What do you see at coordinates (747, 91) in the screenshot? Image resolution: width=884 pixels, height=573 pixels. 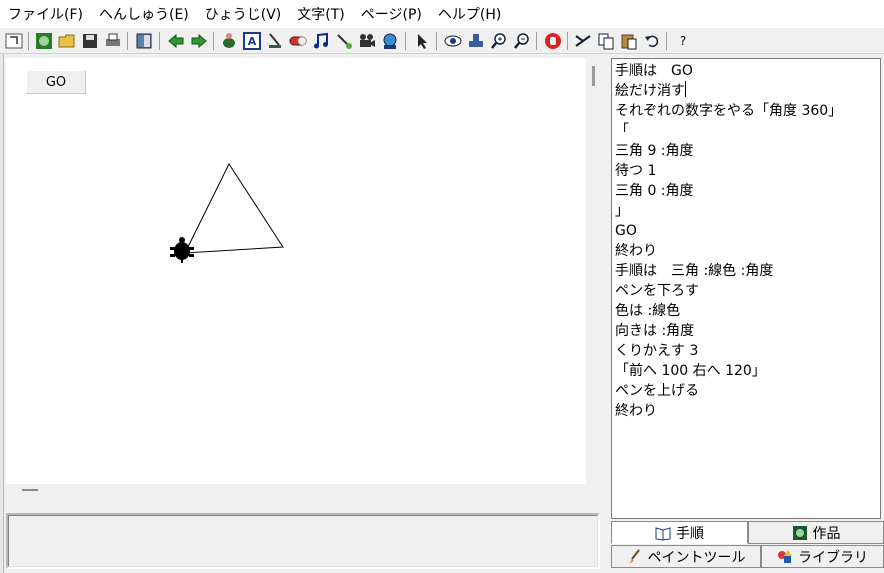 I see `code-line: 絵だけ消す` at bounding box center [747, 91].